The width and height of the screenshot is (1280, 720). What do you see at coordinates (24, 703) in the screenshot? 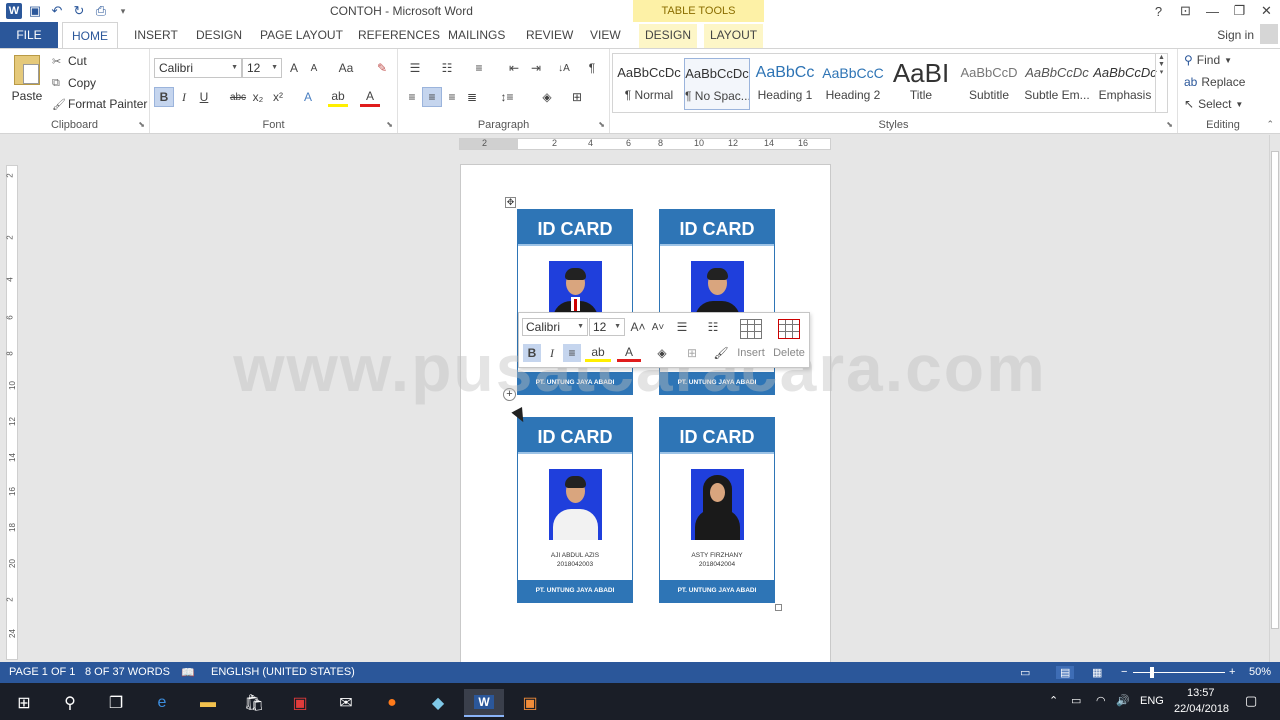
I see `windows-start-icon: ⊞` at bounding box center [24, 703].